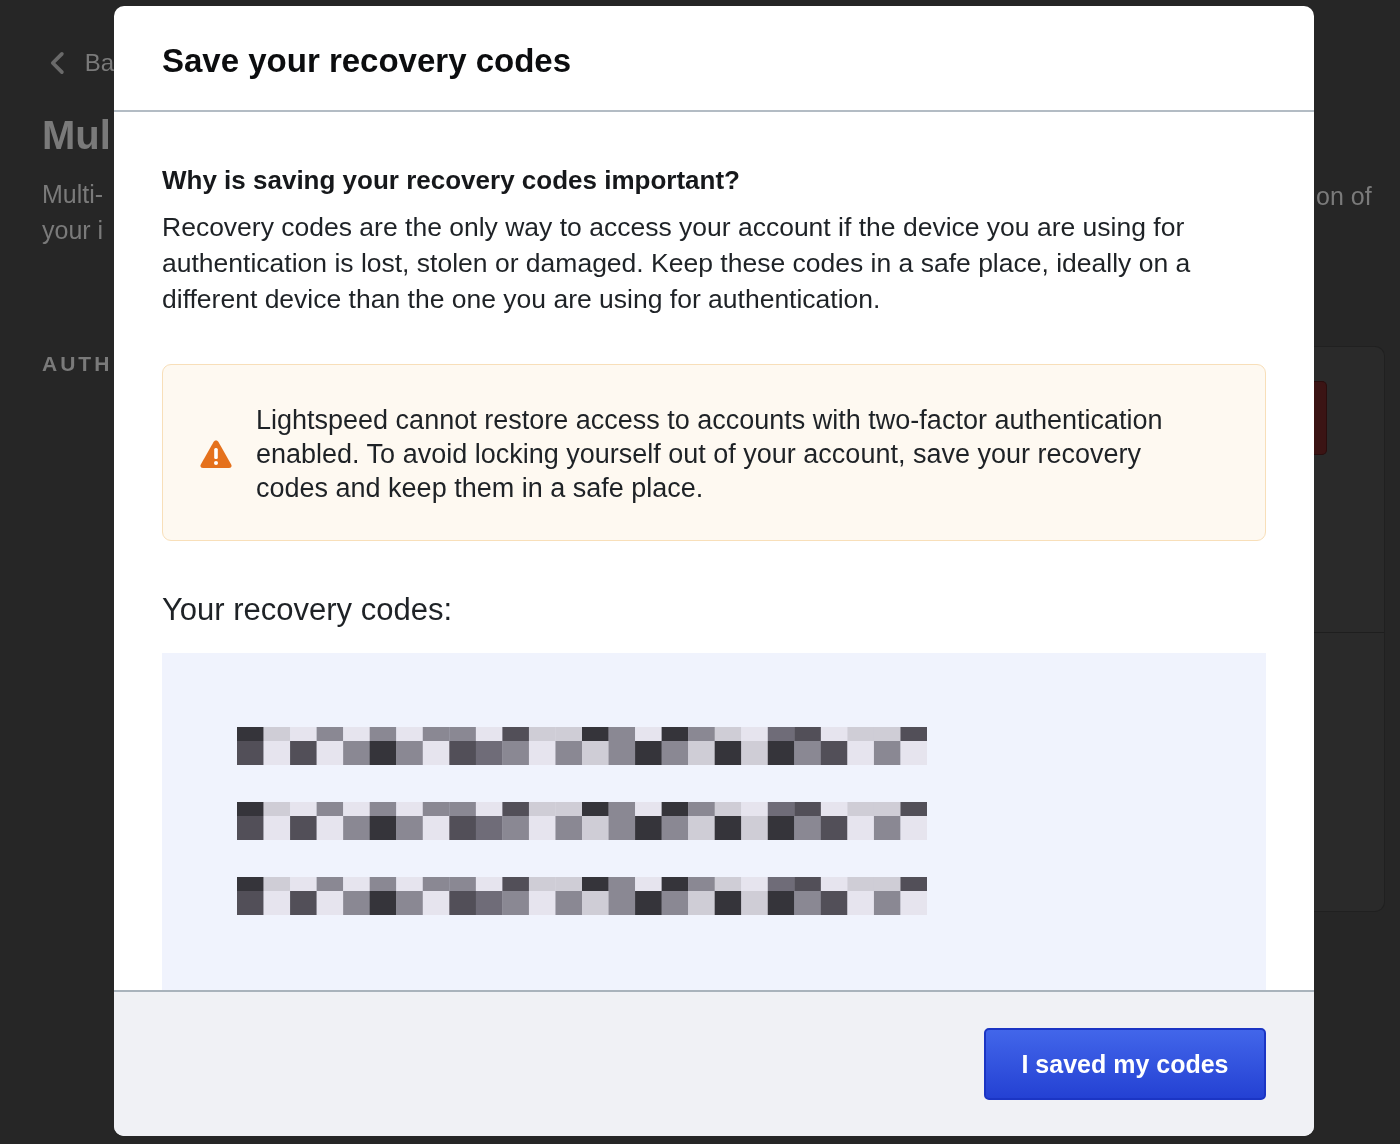 This screenshot has height=1144, width=1400. Describe the element at coordinates (710, 454) in the screenshot. I see `warning-text: Lightspeed cannot restore access to accounts with two-factor authentication enabled. To avoid locking yourself out of your account, save your recovery codes and keep them in a safe place.` at that location.